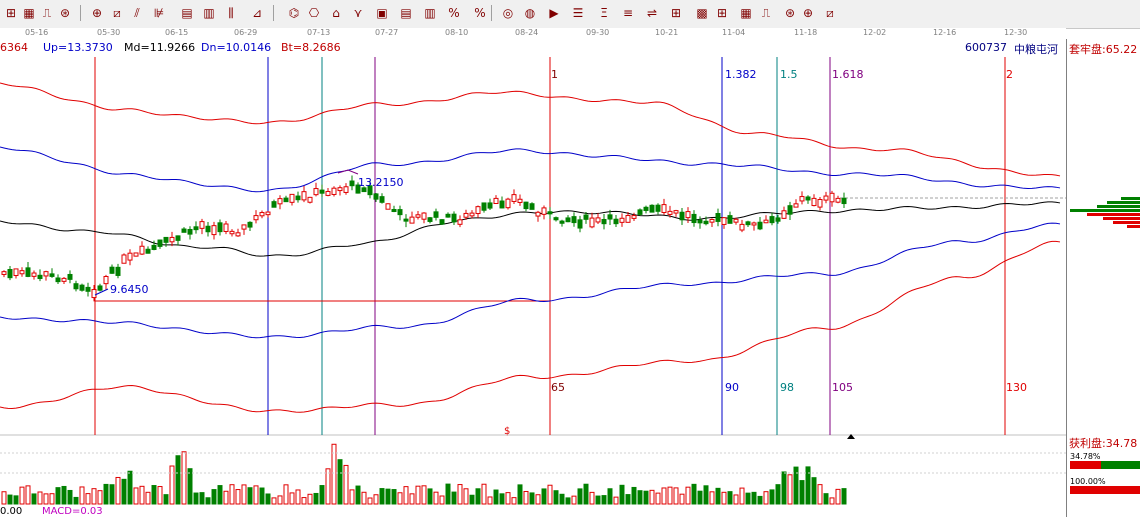 This screenshot has width=1140, height=517. Describe the element at coordinates (381, 182) in the screenshot. I see `high-price-label: 13.2150` at that location.